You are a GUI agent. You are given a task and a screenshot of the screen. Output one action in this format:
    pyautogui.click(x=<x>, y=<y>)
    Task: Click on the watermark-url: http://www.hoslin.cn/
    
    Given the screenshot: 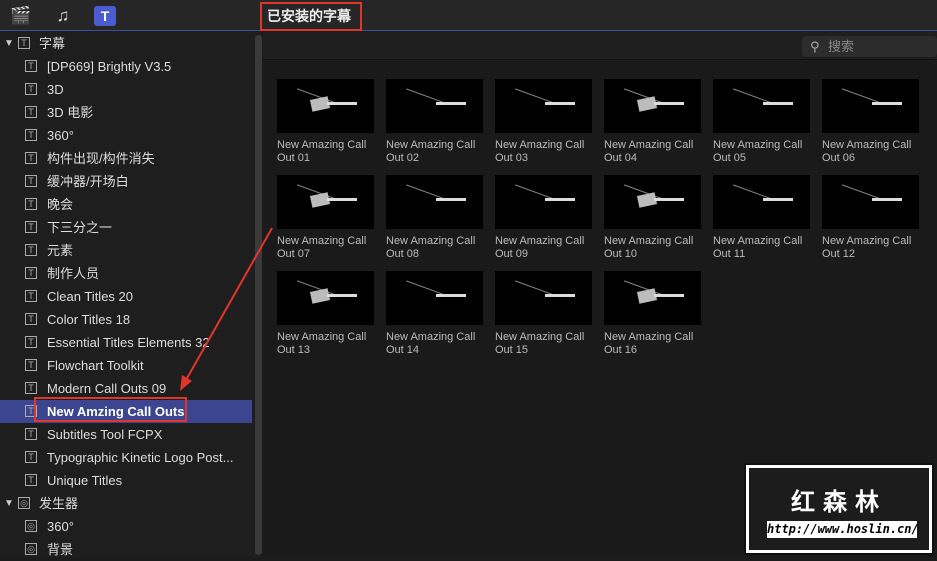 What is the action you would take?
    pyautogui.click(x=843, y=529)
    